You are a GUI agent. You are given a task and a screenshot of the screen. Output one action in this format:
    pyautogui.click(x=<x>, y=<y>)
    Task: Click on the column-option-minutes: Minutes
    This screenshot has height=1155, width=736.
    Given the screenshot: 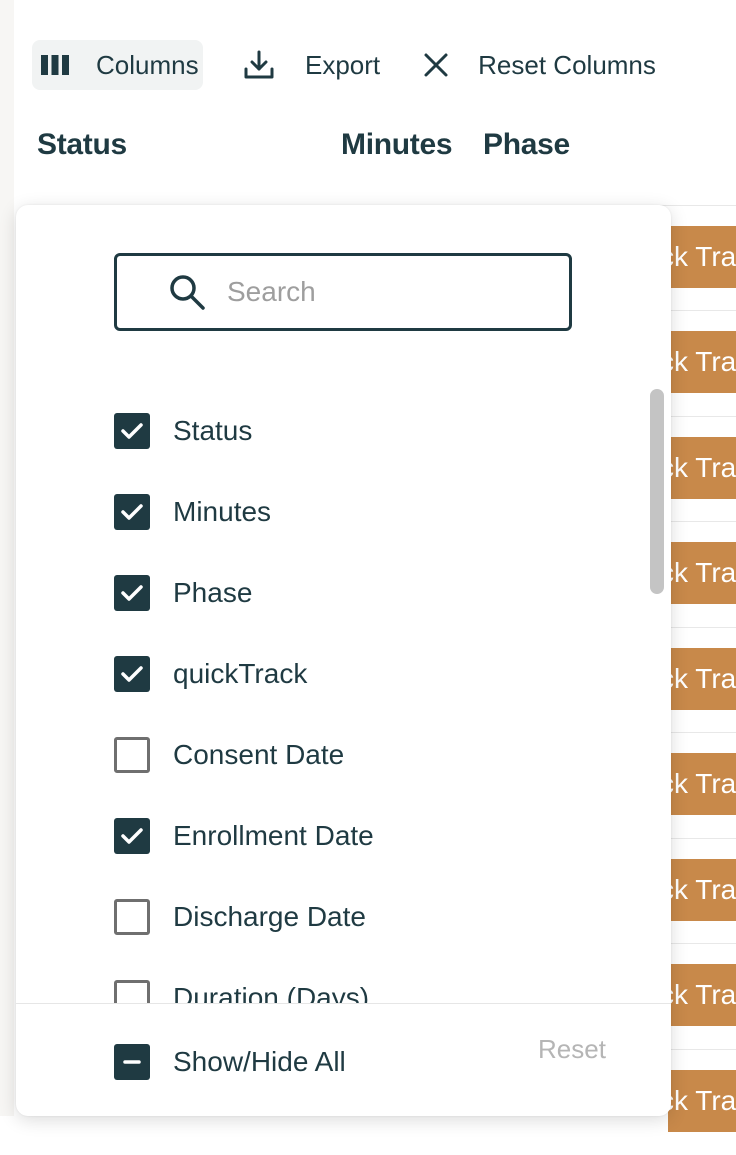 What is the action you would take?
    pyautogui.click(x=192, y=512)
    